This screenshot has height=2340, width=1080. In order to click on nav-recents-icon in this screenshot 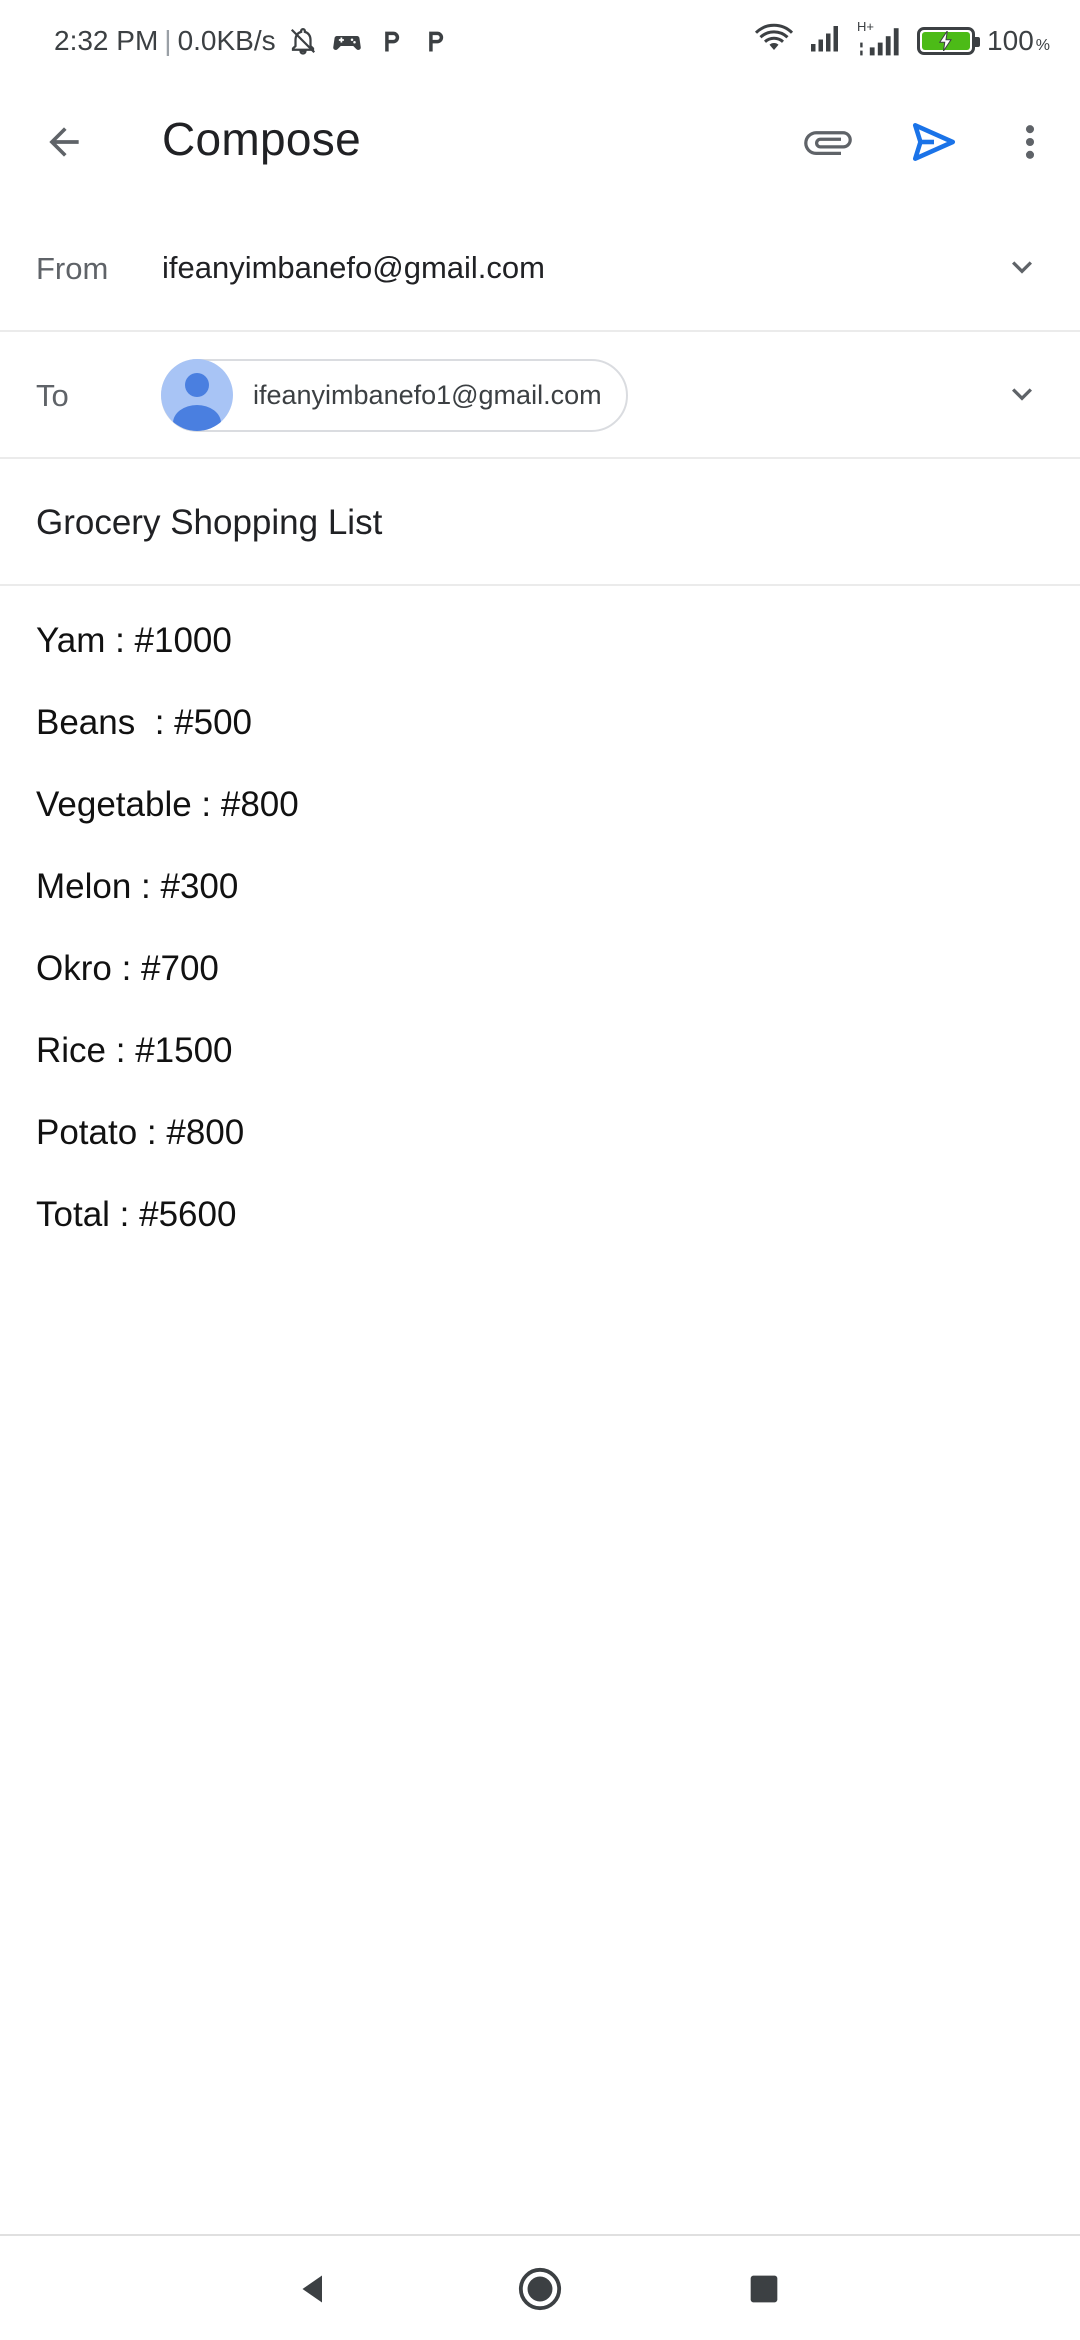, I will do `click(764, 2289)`.